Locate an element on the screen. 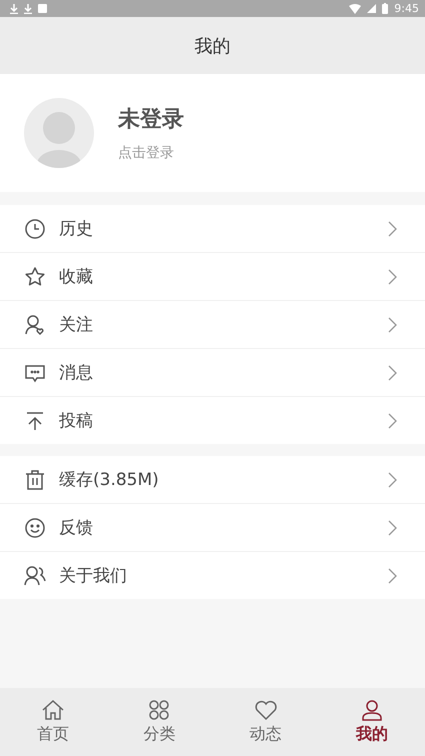 The width and height of the screenshot is (425, 756). tab: 首页 is located at coordinates (53, 722).